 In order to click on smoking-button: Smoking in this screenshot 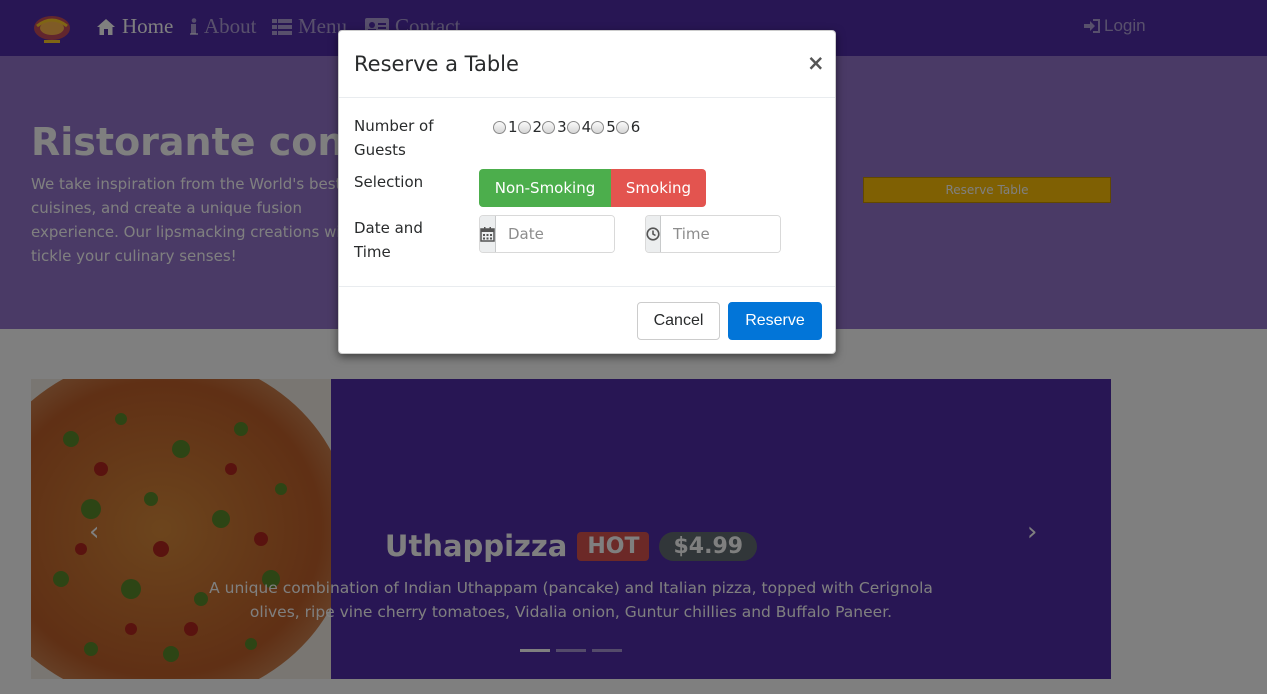, I will do `click(658, 188)`.